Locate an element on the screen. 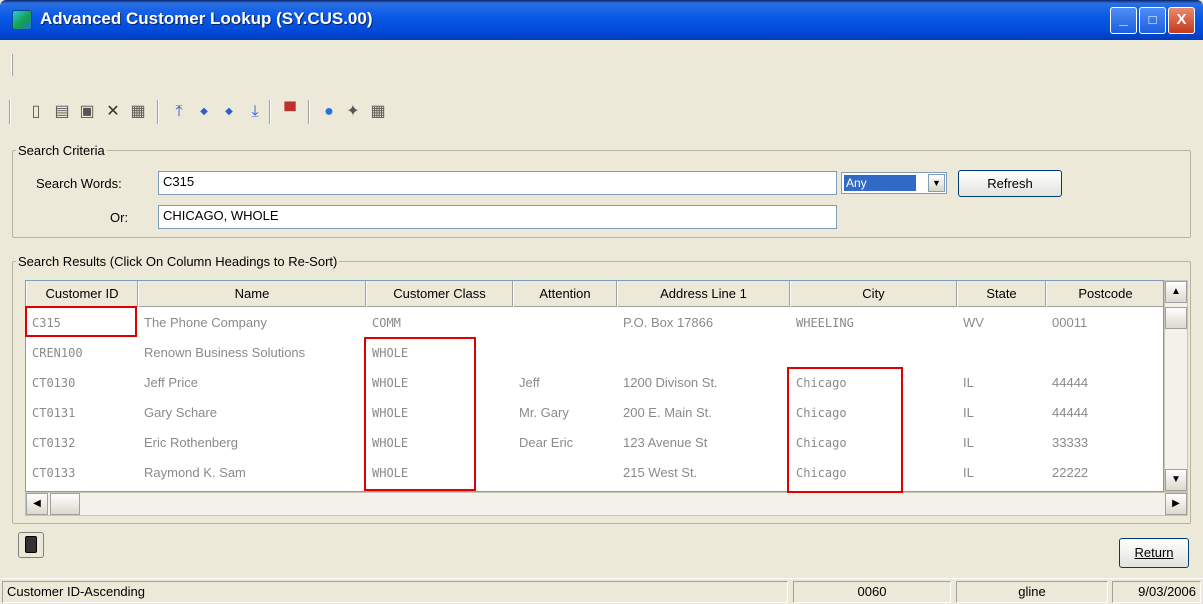 This screenshot has width=1203, height=604. table-row: CREN100 Renown Business Solutions WHOLE is located at coordinates (594, 353).